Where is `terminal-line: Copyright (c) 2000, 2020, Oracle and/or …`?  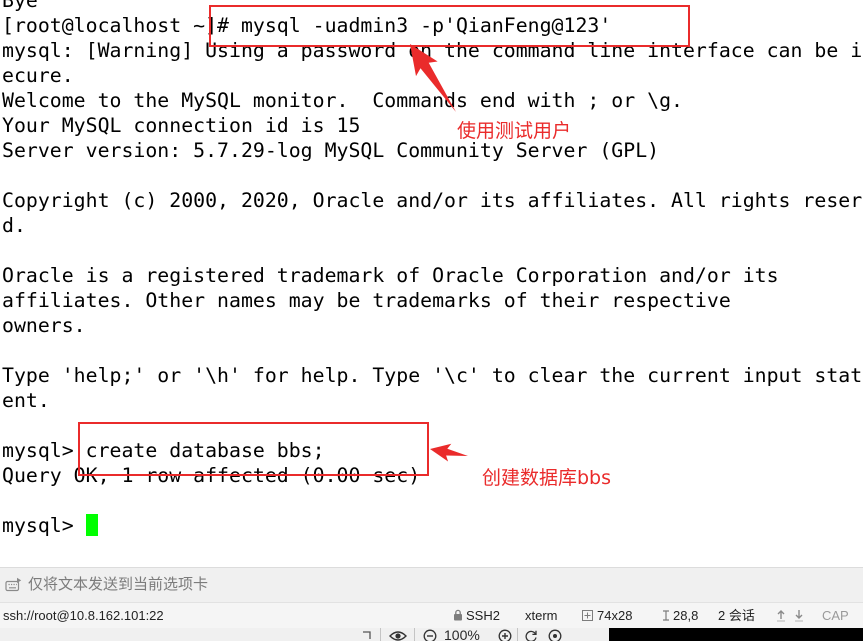 terminal-line: Copyright (c) 2000, 2020, Oracle and/or … is located at coordinates (432, 200).